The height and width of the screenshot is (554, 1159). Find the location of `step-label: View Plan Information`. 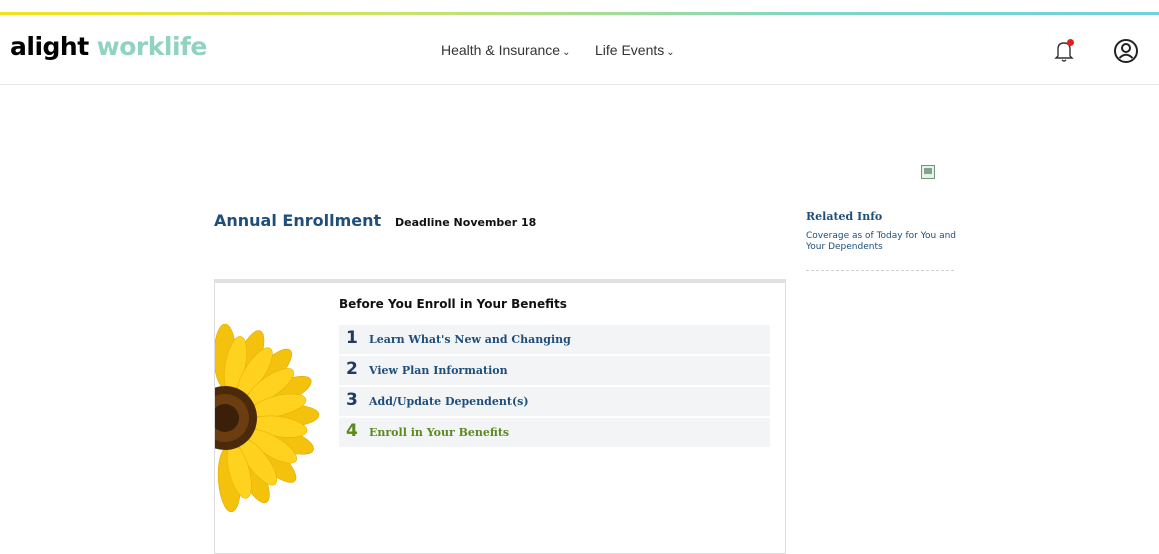

step-label: View Plan Information is located at coordinates (438, 370).